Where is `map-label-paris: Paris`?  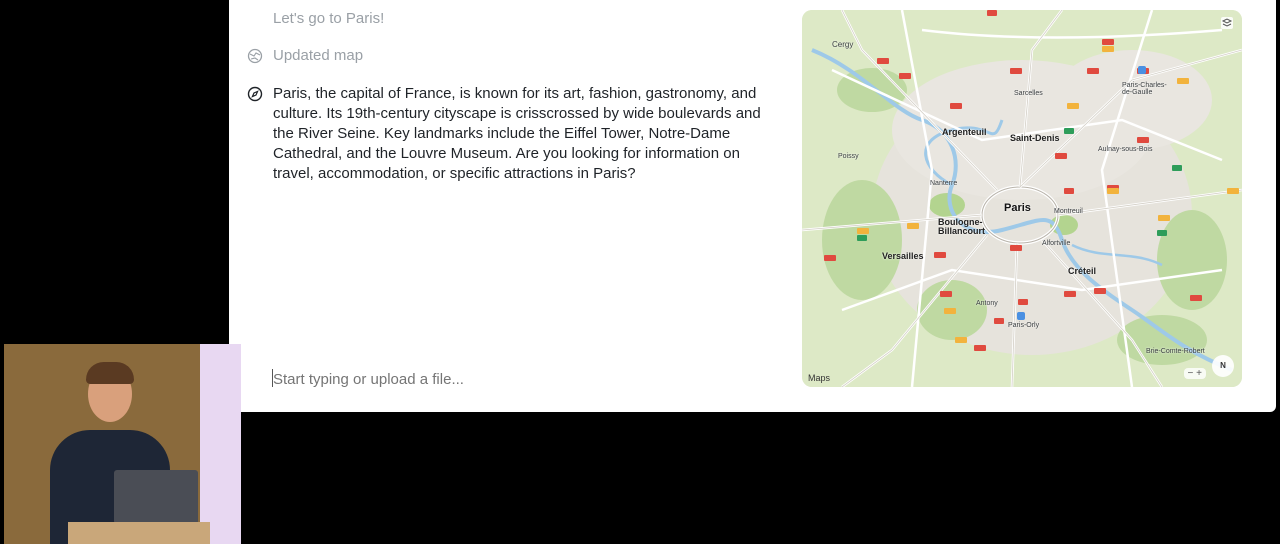
map-label-paris: Paris is located at coordinates (1017, 208).